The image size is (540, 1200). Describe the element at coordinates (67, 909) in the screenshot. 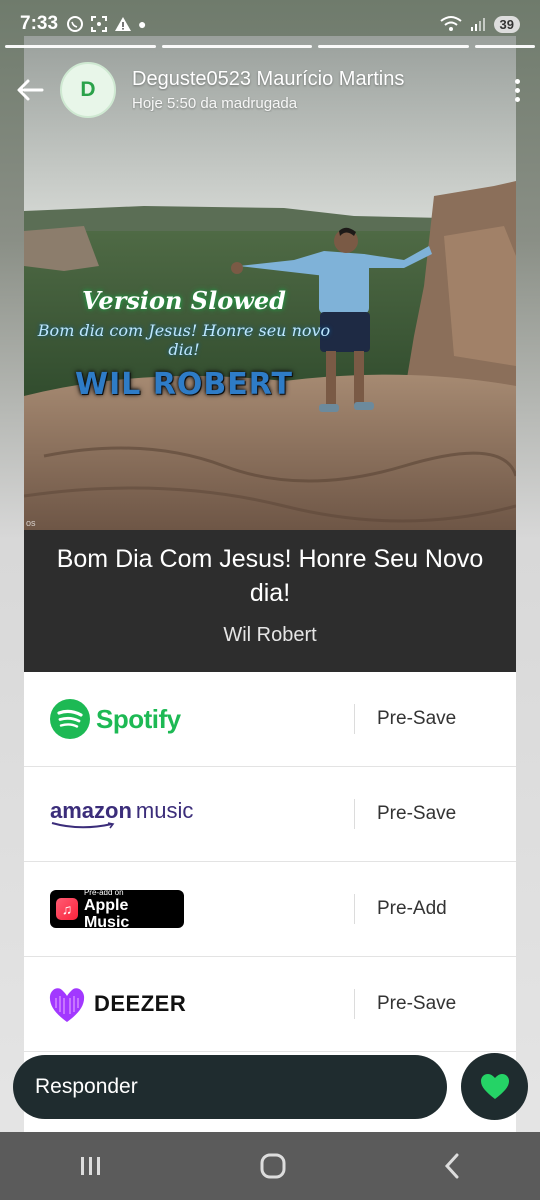

I see `apple-music-icon: ♫` at that location.